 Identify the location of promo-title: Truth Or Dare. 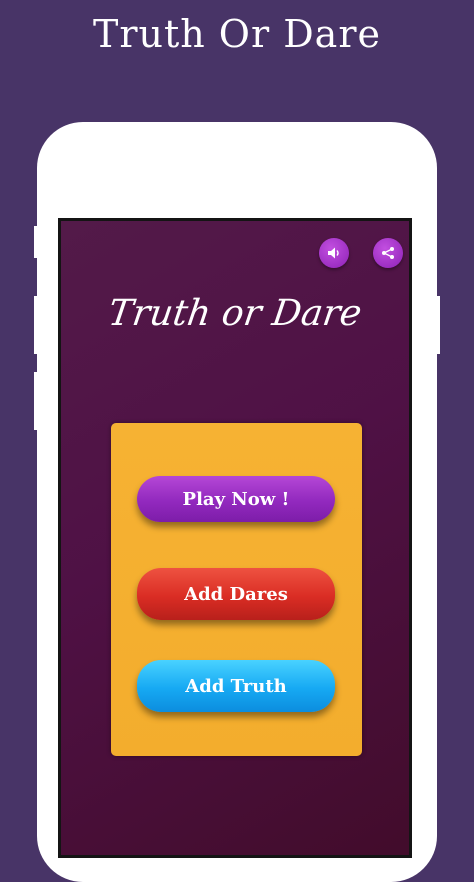
(237, 34).